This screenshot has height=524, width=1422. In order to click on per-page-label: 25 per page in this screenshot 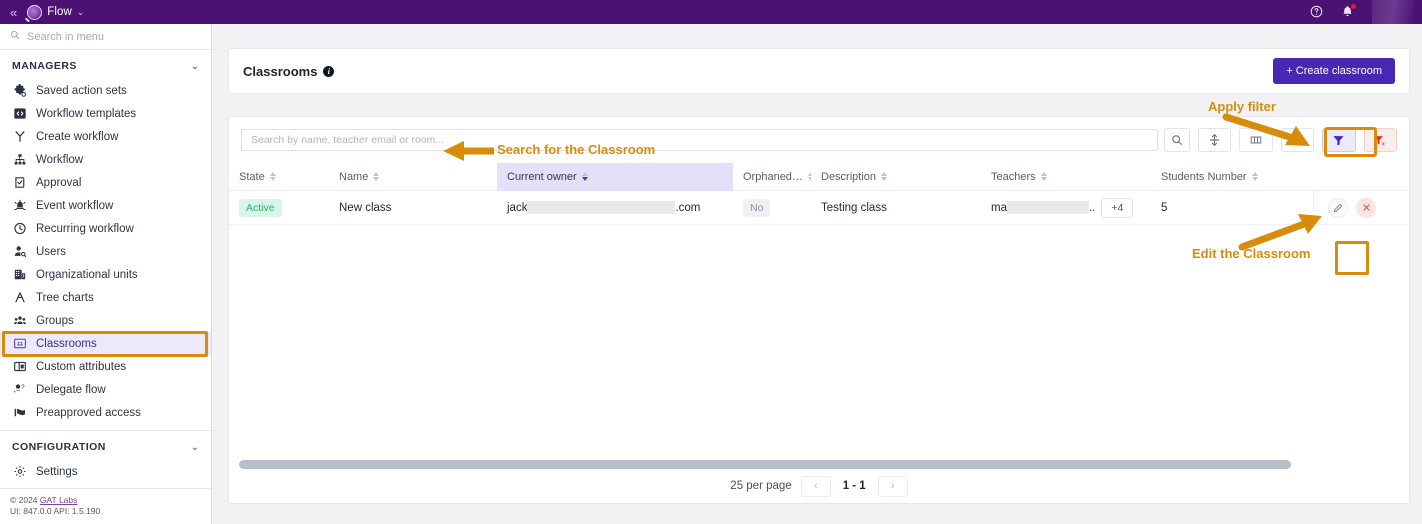, I will do `click(760, 486)`.